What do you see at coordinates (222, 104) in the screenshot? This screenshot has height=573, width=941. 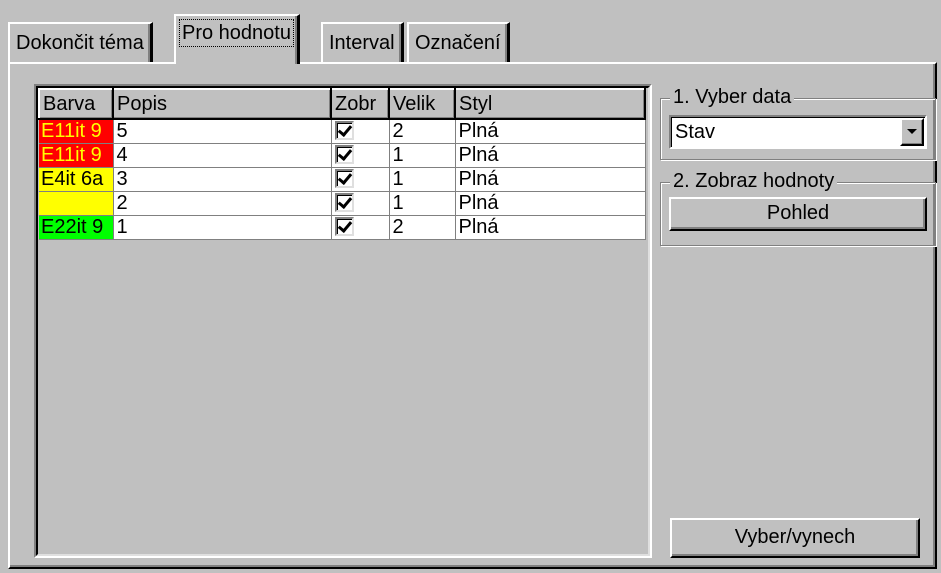 I see `column-header-popis: Popis` at bounding box center [222, 104].